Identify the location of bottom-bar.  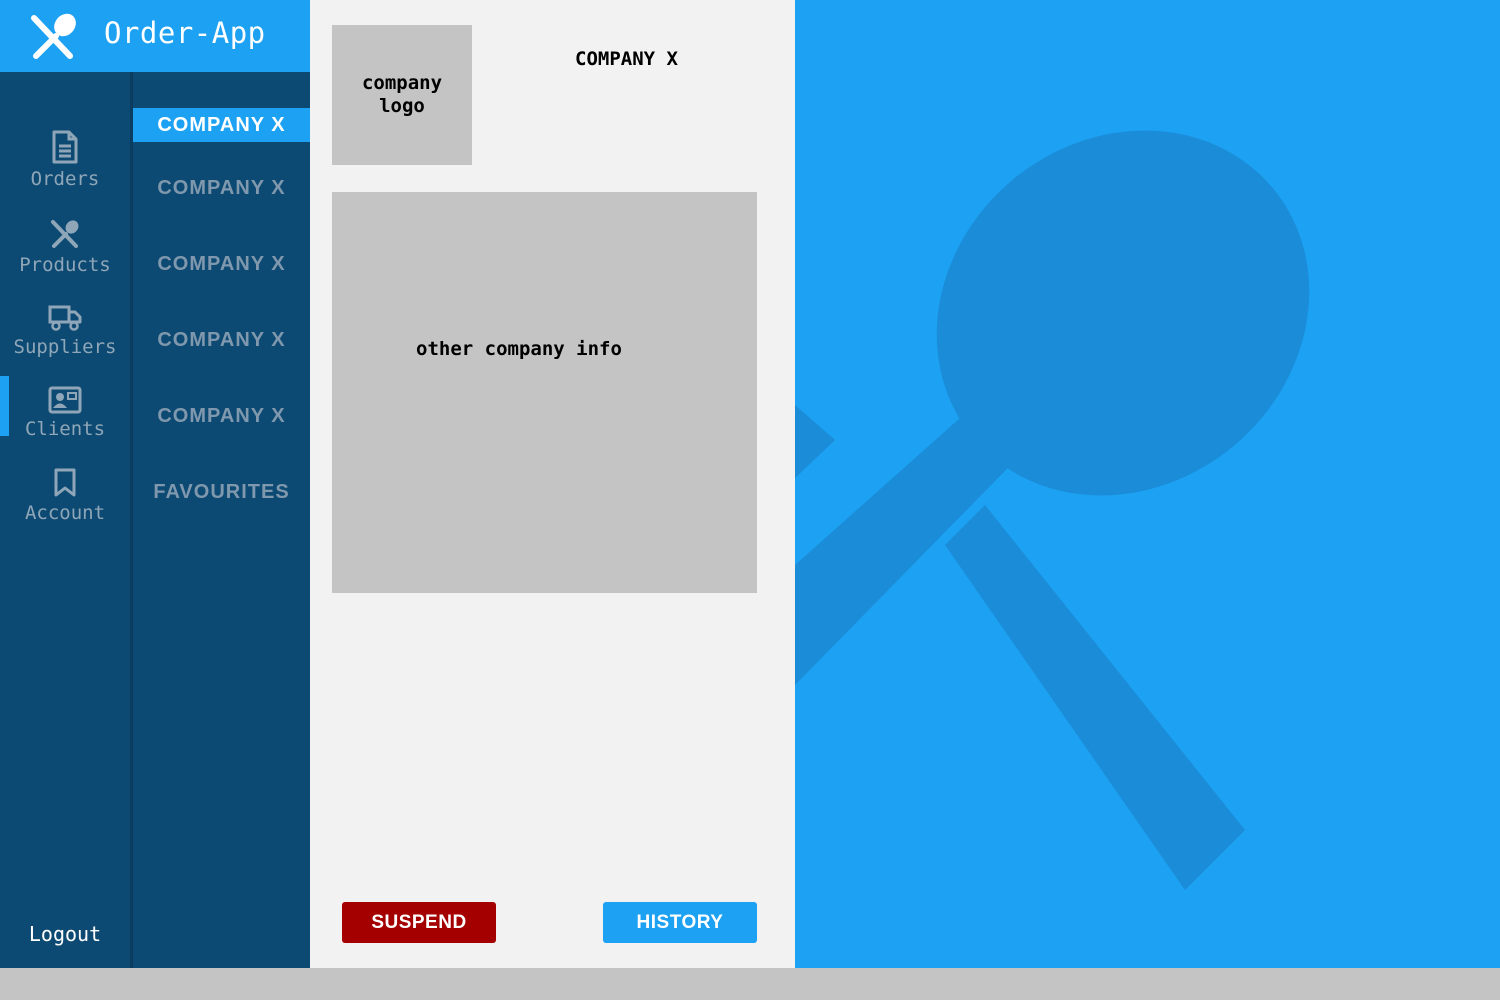
(750, 984).